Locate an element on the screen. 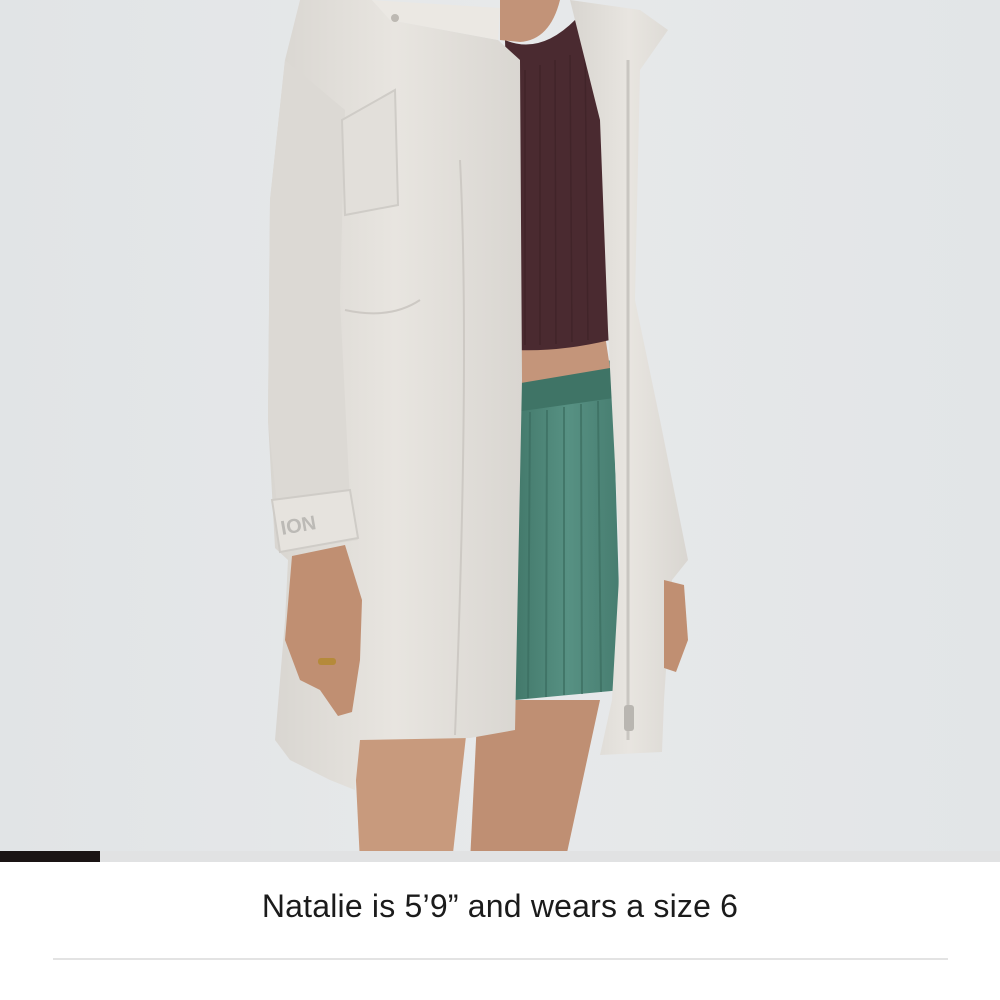 The image size is (1000, 1000). section-divider is located at coordinates (500, 959).